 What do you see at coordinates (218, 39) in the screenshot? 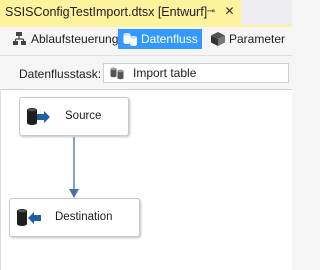
I see `parameter-icon` at bounding box center [218, 39].